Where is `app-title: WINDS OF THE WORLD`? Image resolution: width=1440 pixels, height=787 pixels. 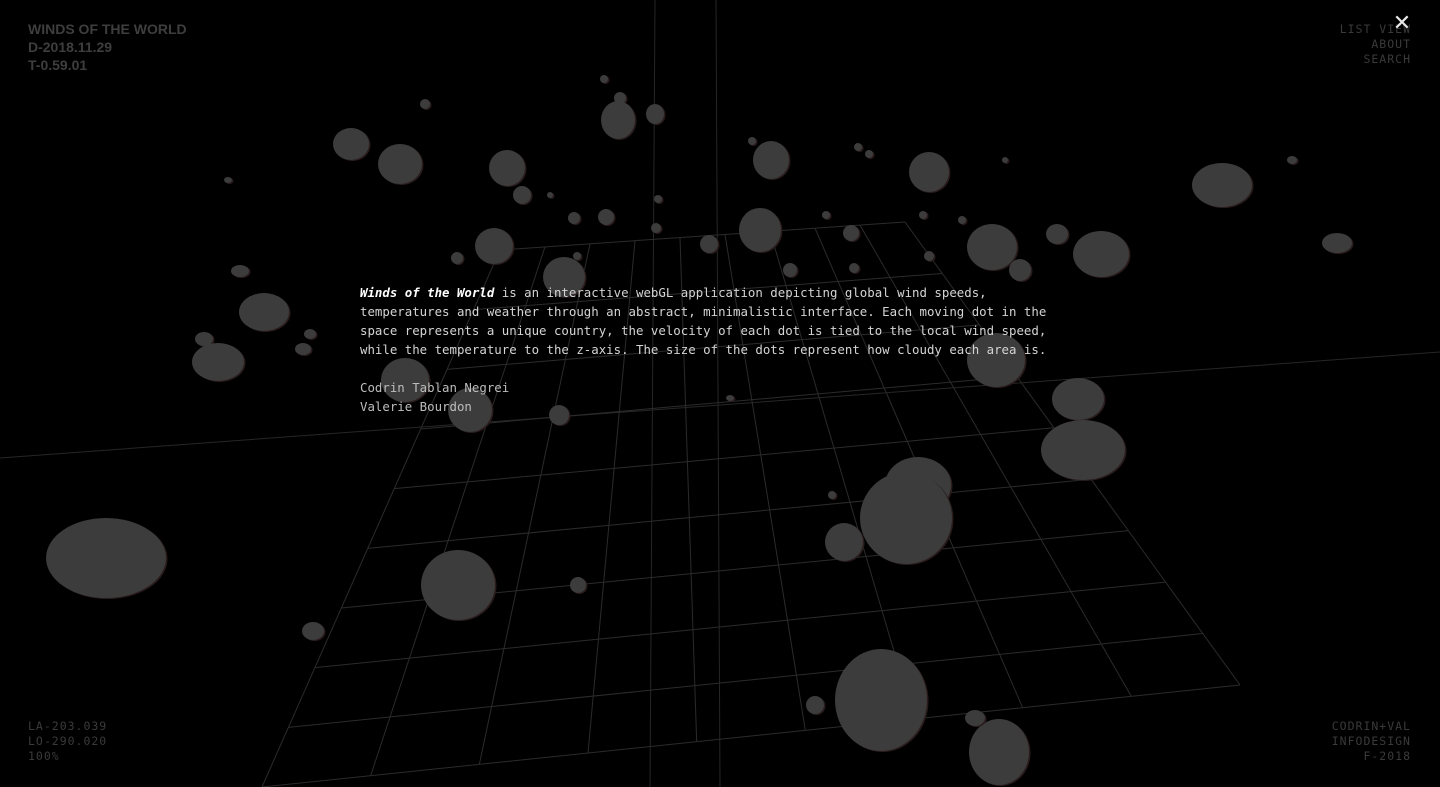 app-title: WINDS OF THE WORLD is located at coordinates (107, 29).